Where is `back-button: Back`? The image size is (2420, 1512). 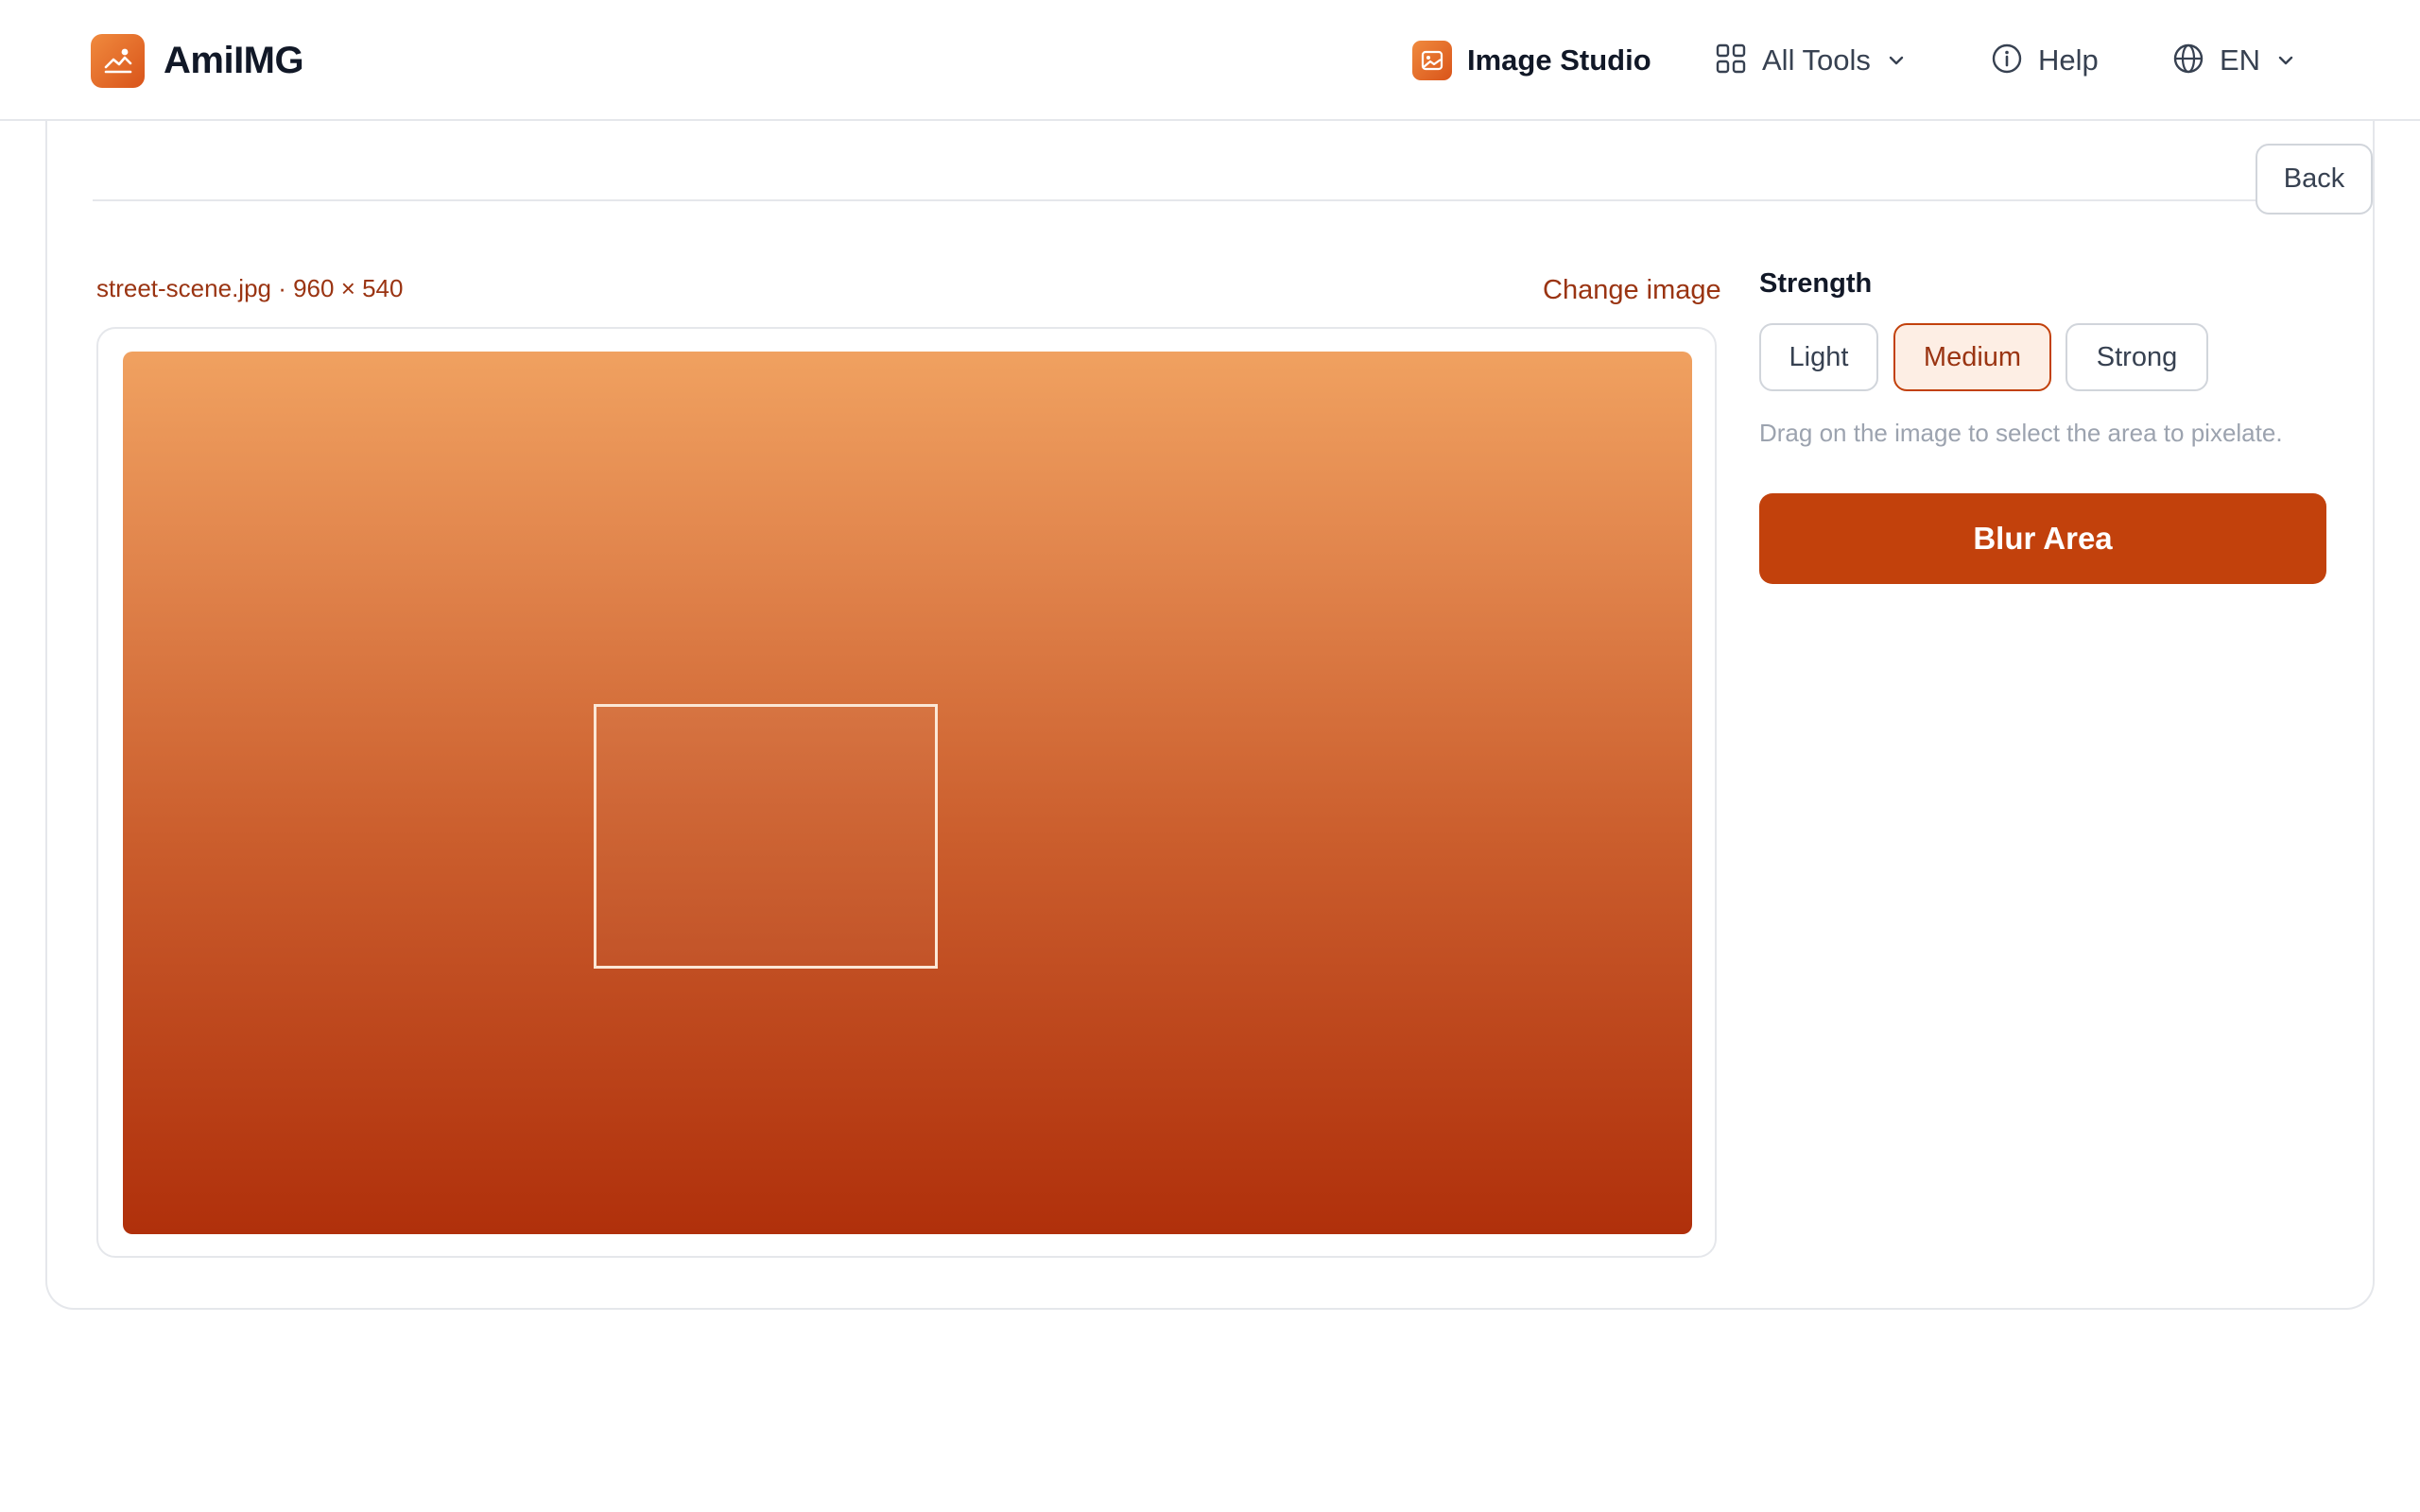
back-button: Back is located at coordinates (2314, 179).